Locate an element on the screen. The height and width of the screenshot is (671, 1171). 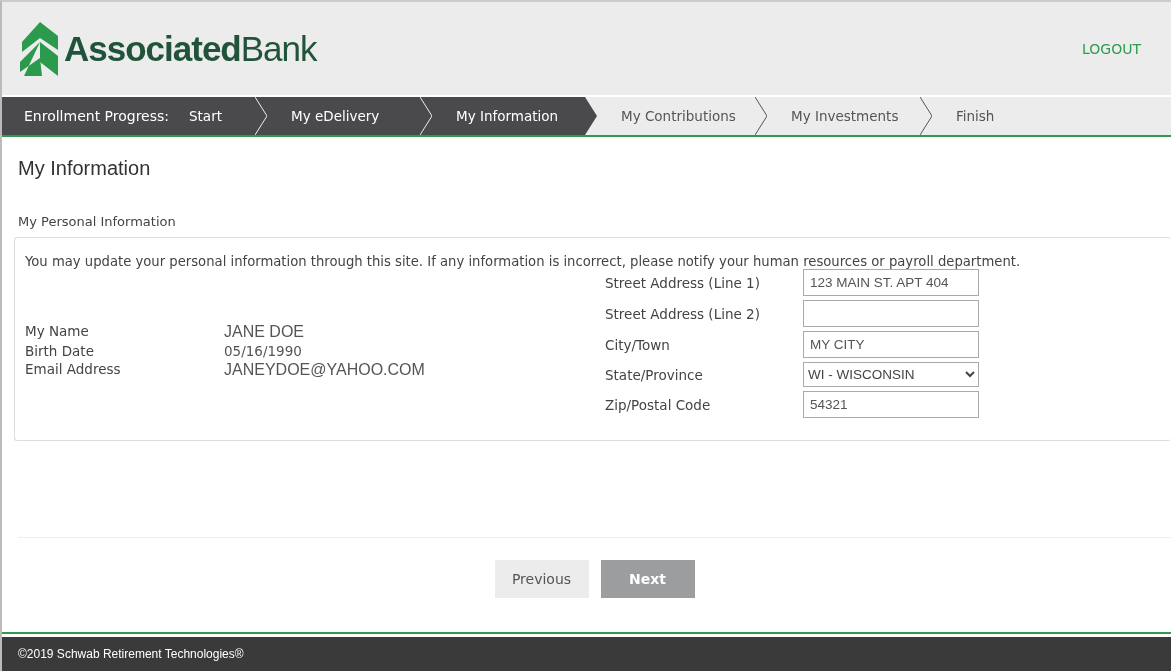
input-field: 123 MAIN ST. APT 404 is located at coordinates (891, 282).